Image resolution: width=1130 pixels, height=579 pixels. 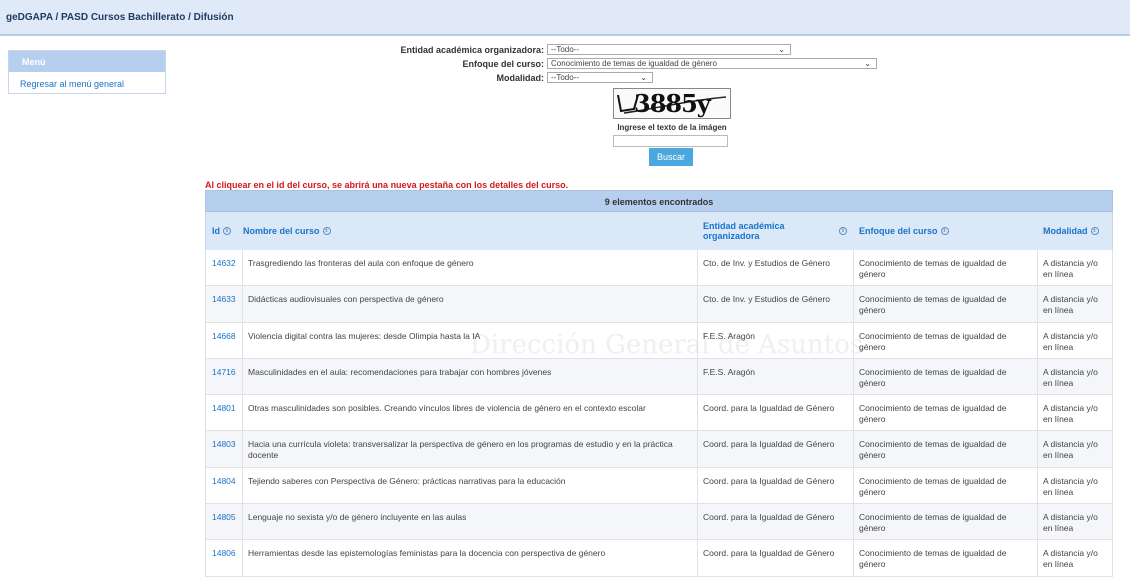 I want to click on course-id-link: 14632, so click(x=221, y=263).